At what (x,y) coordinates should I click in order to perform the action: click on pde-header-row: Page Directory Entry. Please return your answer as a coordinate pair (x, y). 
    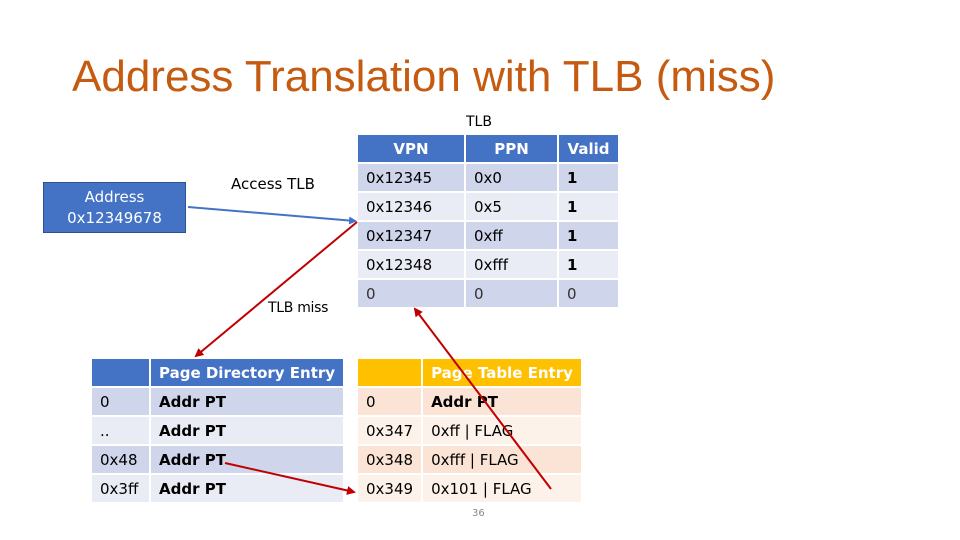
    Looking at the image, I should click on (218, 372).